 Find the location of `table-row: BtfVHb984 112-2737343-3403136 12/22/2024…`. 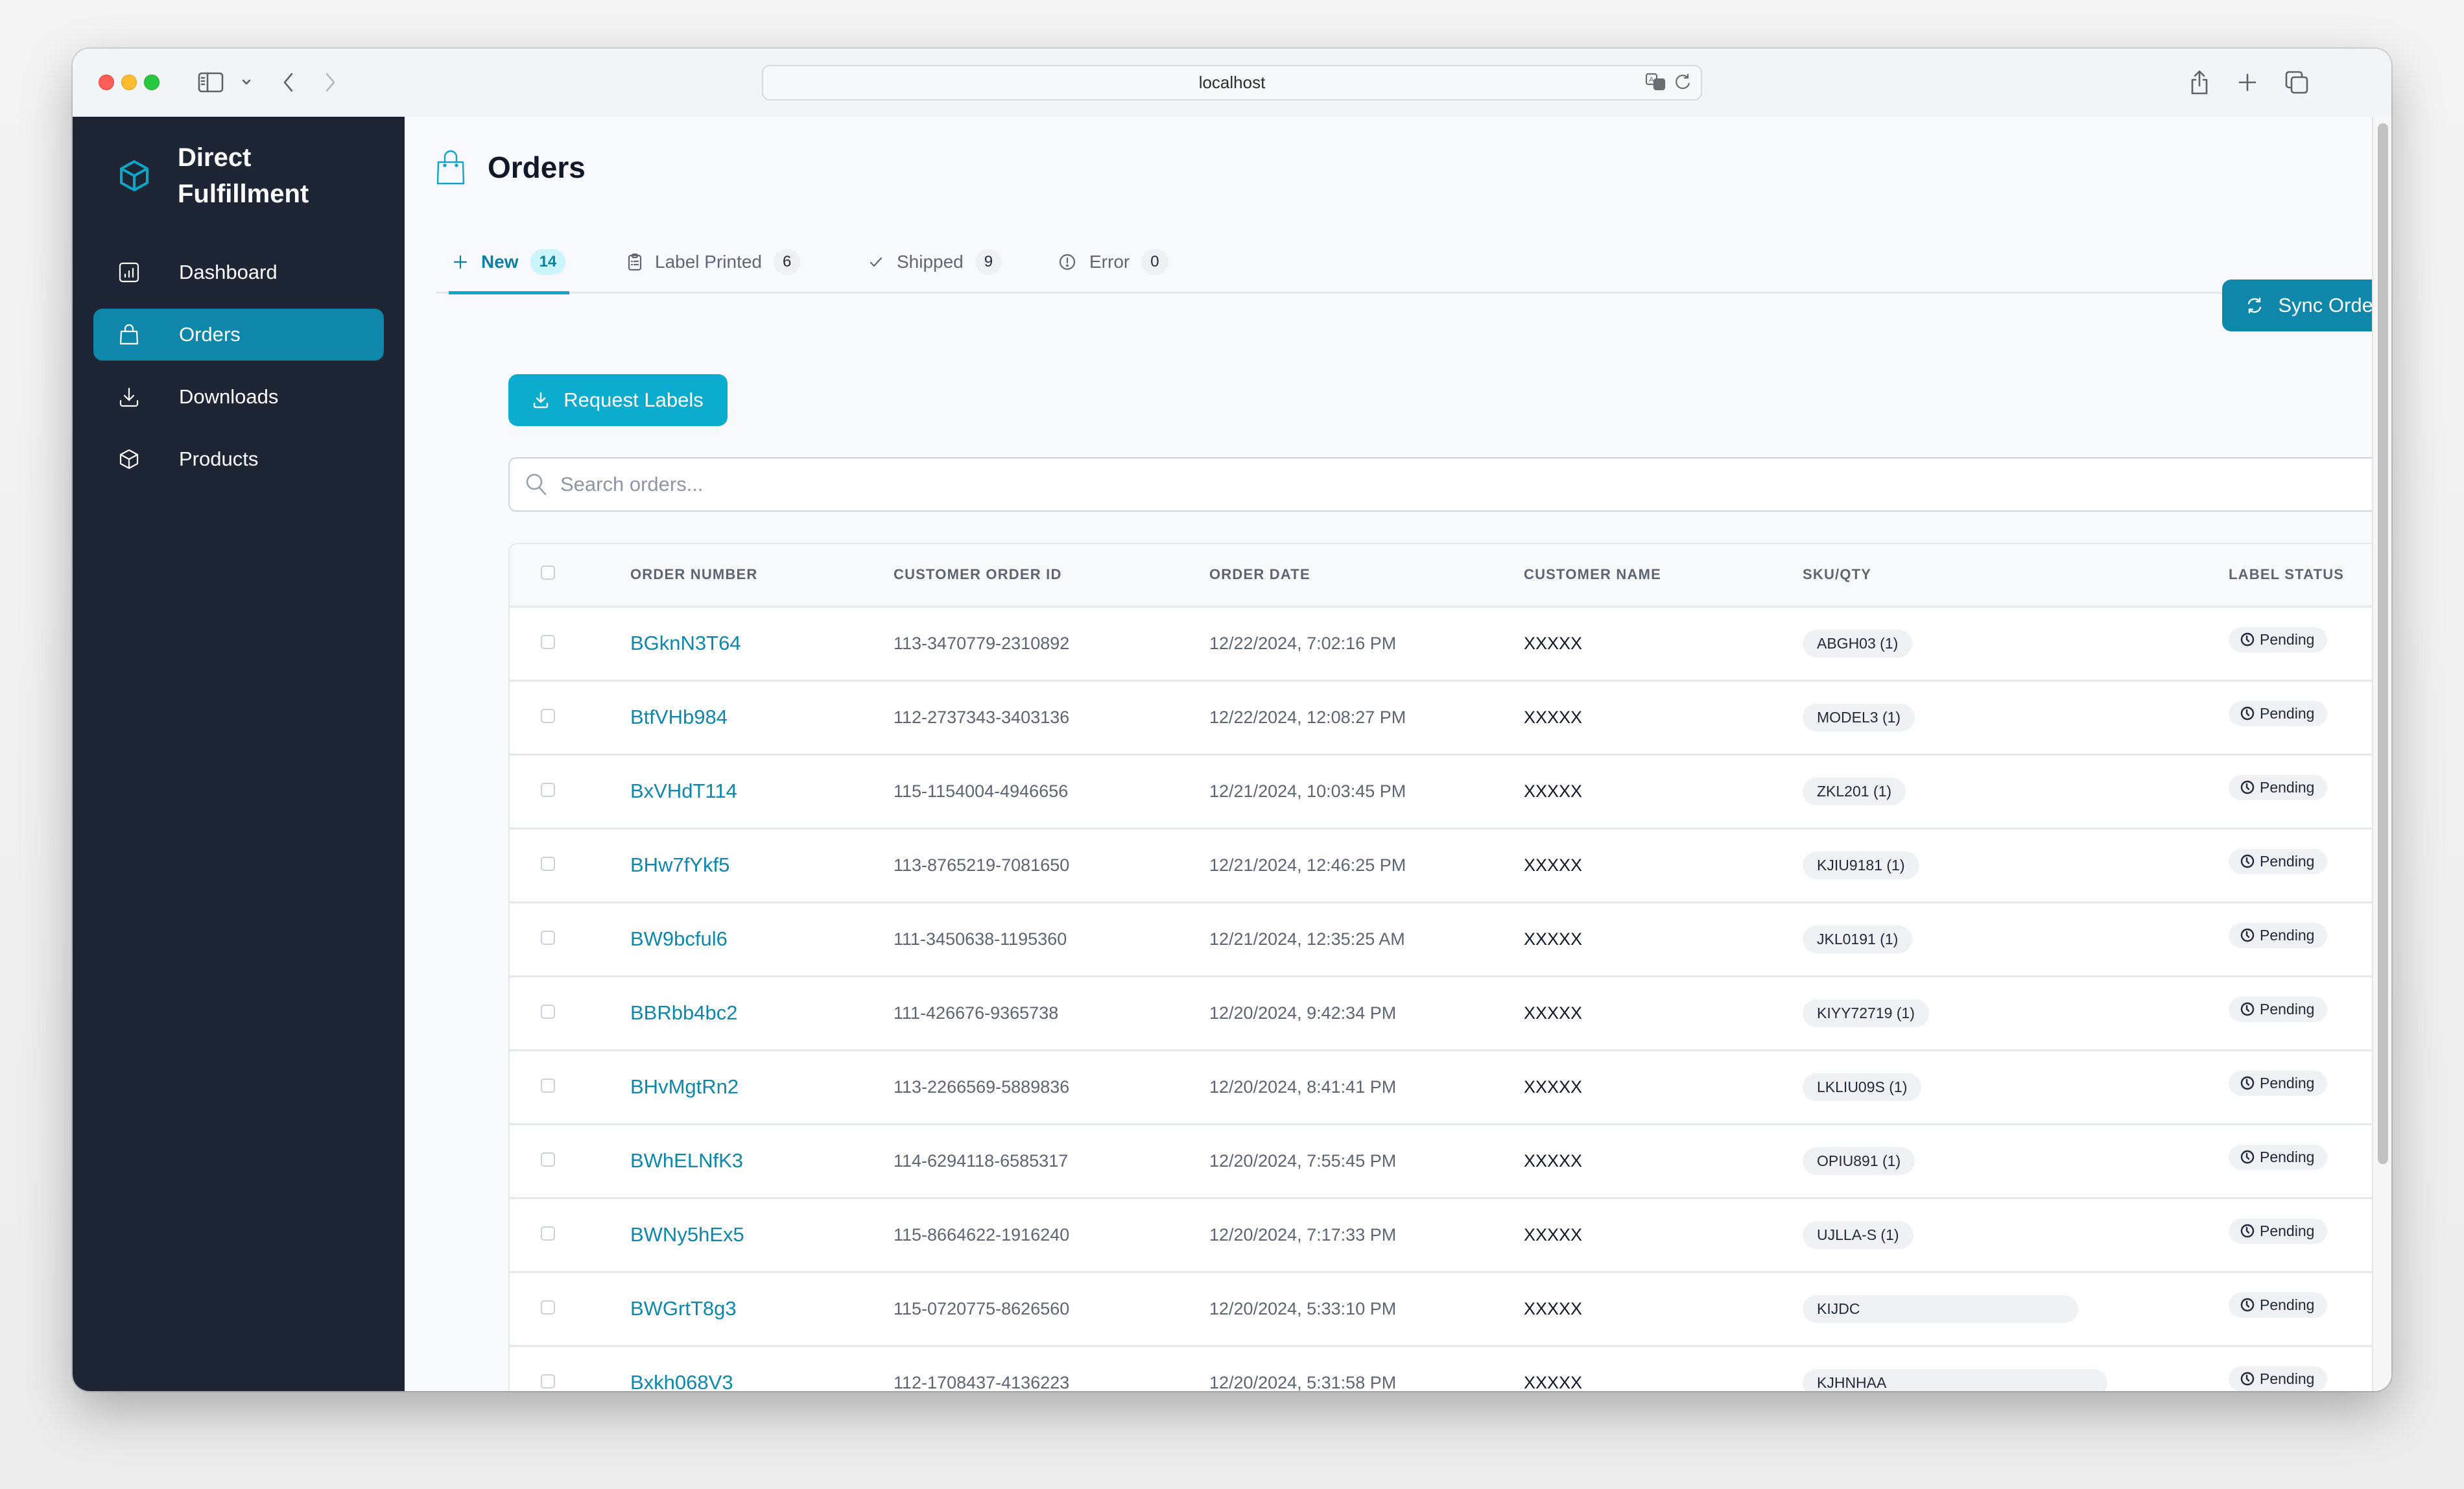

table-row: BtfVHb984 112-2737343-3403136 12/22/2024… is located at coordinates (1450, 718).